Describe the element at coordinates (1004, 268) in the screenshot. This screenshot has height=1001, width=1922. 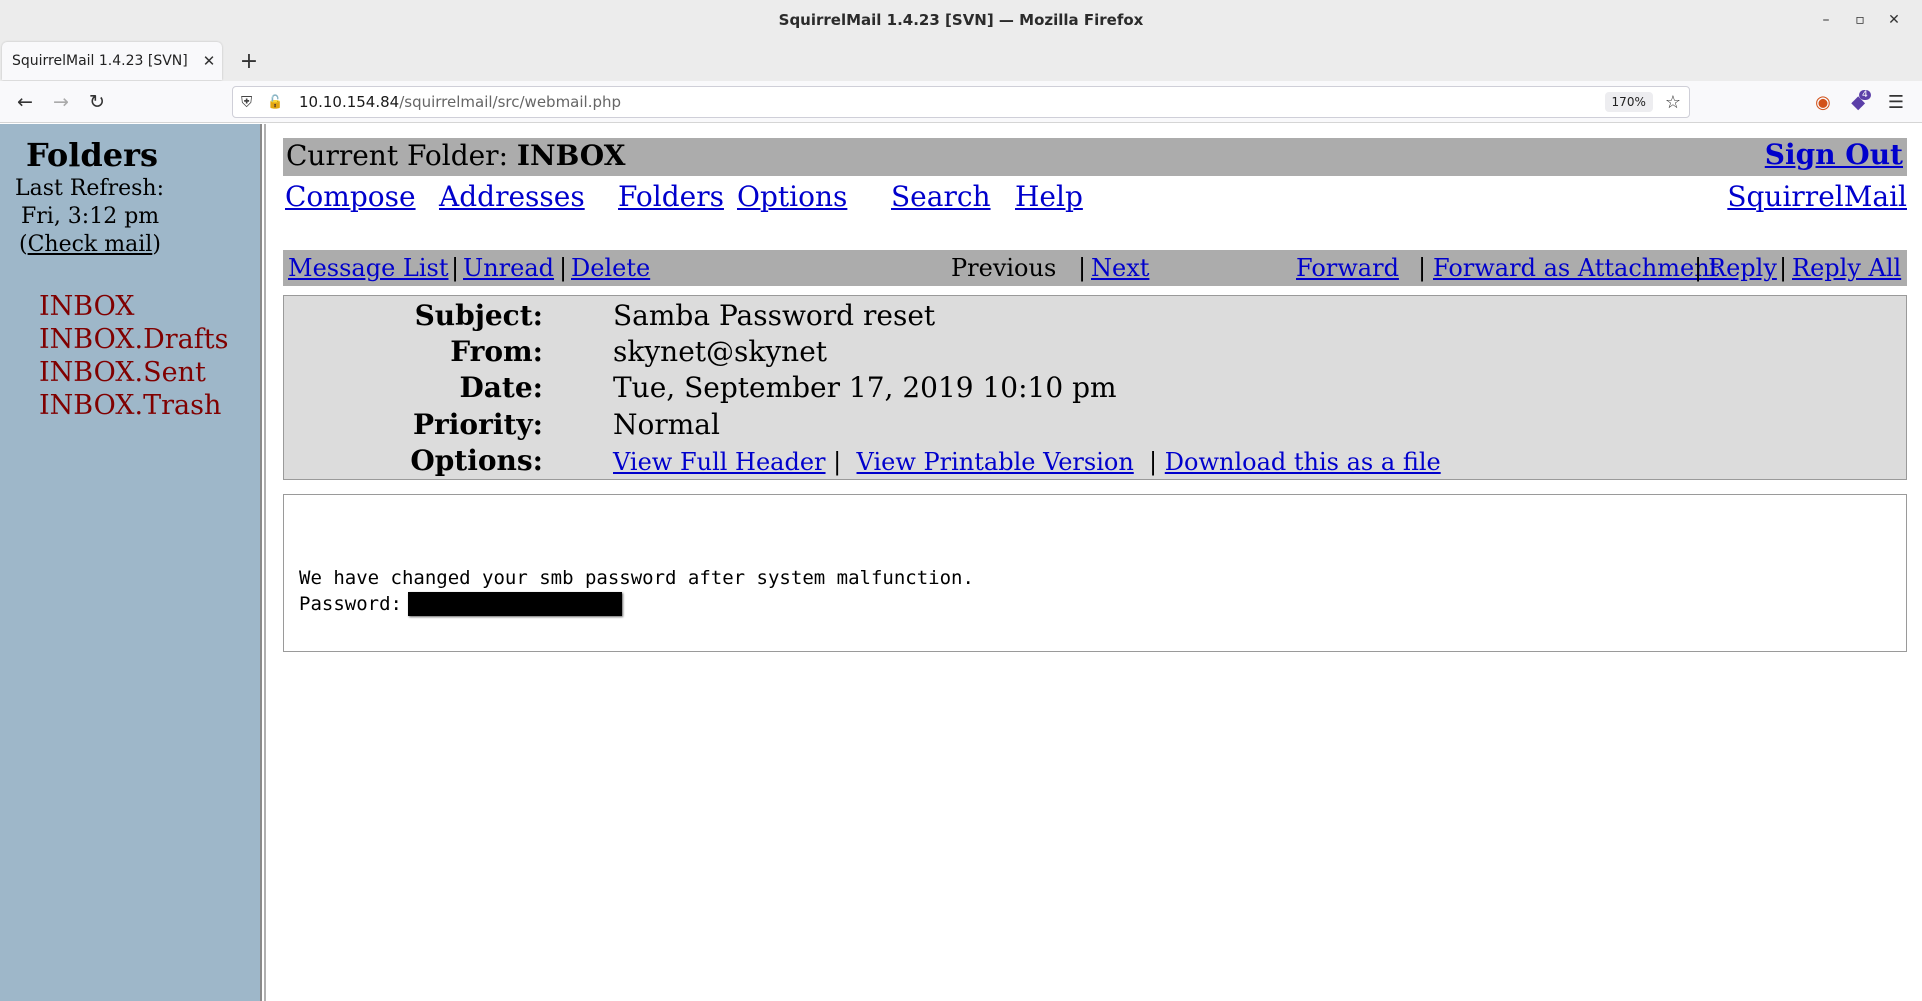
I see `previous-label: Previous` at that location.